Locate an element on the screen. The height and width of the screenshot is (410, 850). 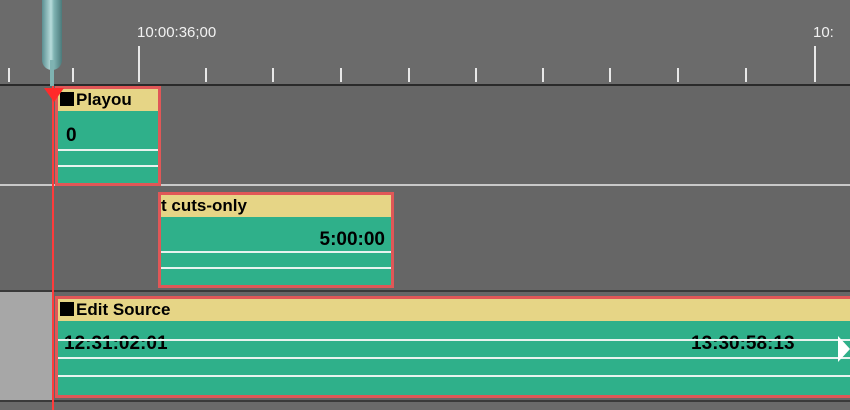
clip-start-timecode: 12:31:02:01 is located at coordinates (116, 343).